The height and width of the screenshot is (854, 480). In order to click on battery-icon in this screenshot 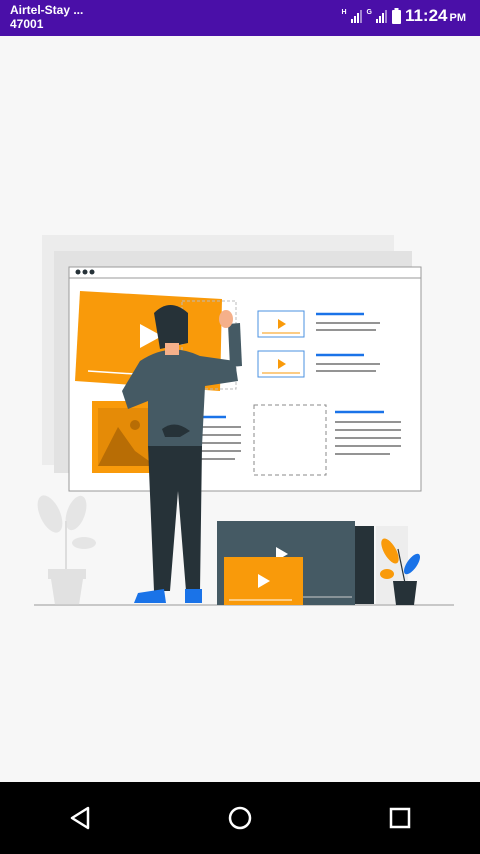, I will do `click(396, 16)`.